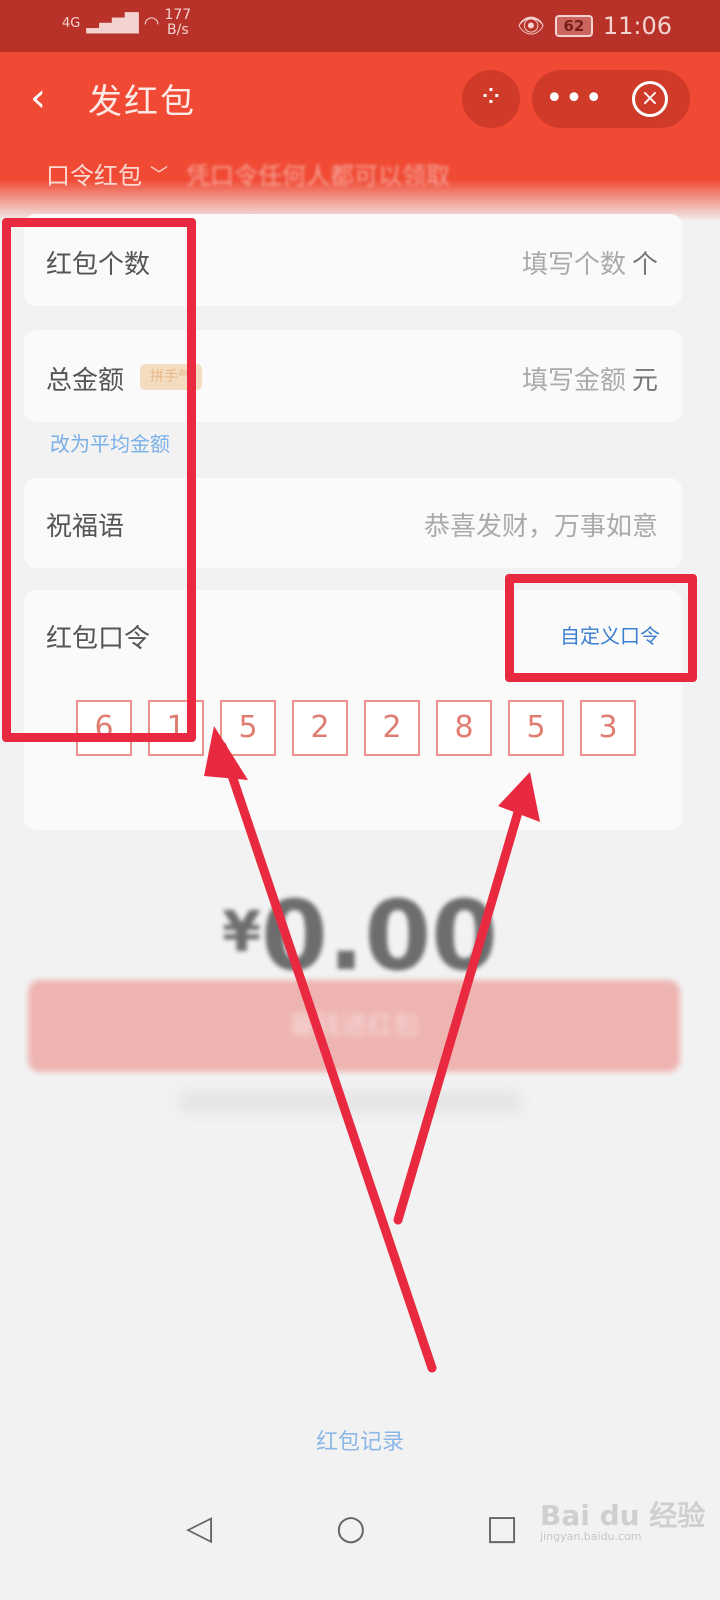 This screenshot has height=1600, width=720. I want to click on annotation-arrow-right, so click(461, 1006).